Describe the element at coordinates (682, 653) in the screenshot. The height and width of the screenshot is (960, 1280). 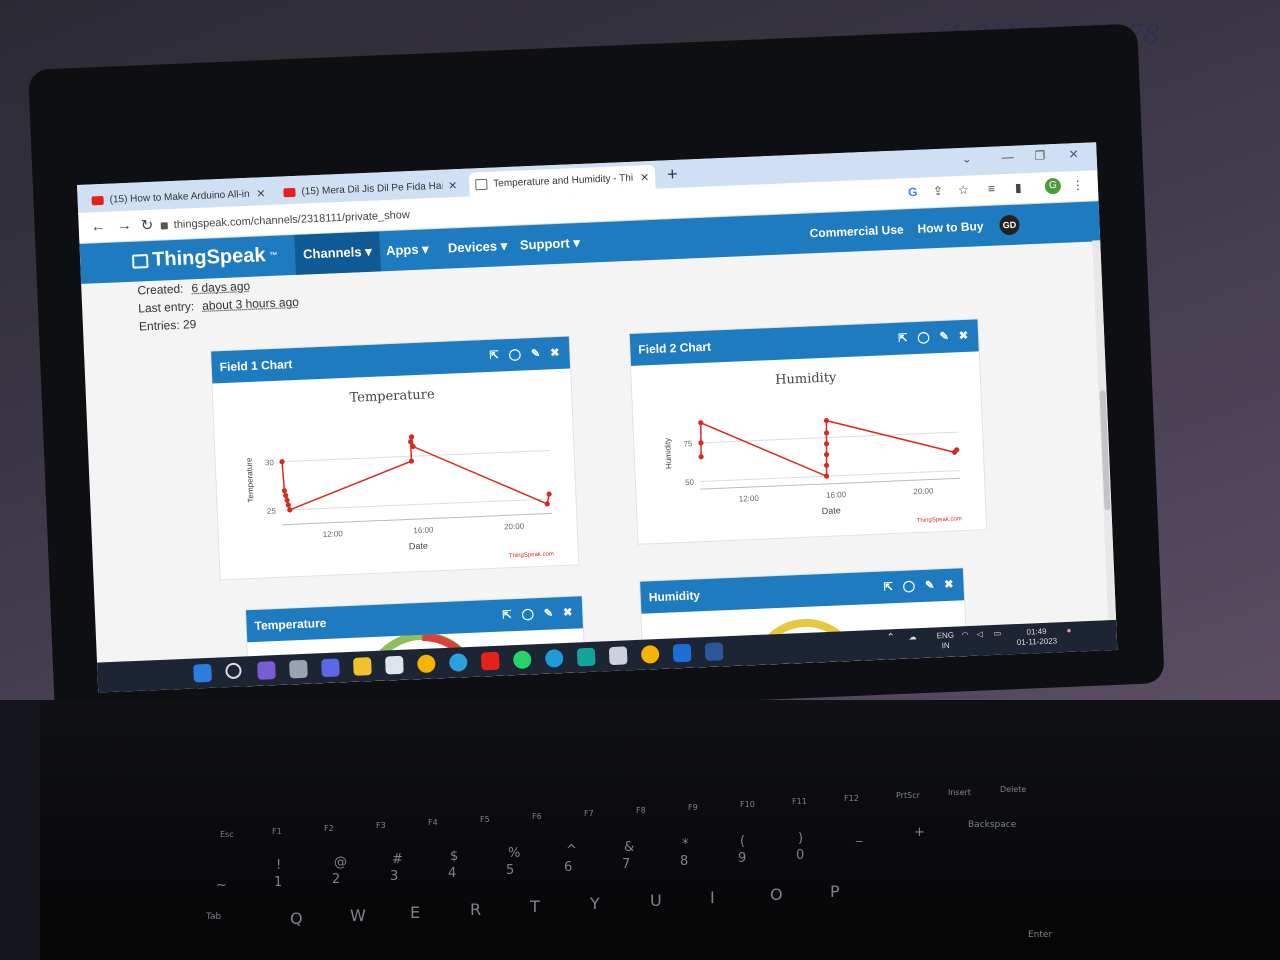
I see `paint-icon` at that location.